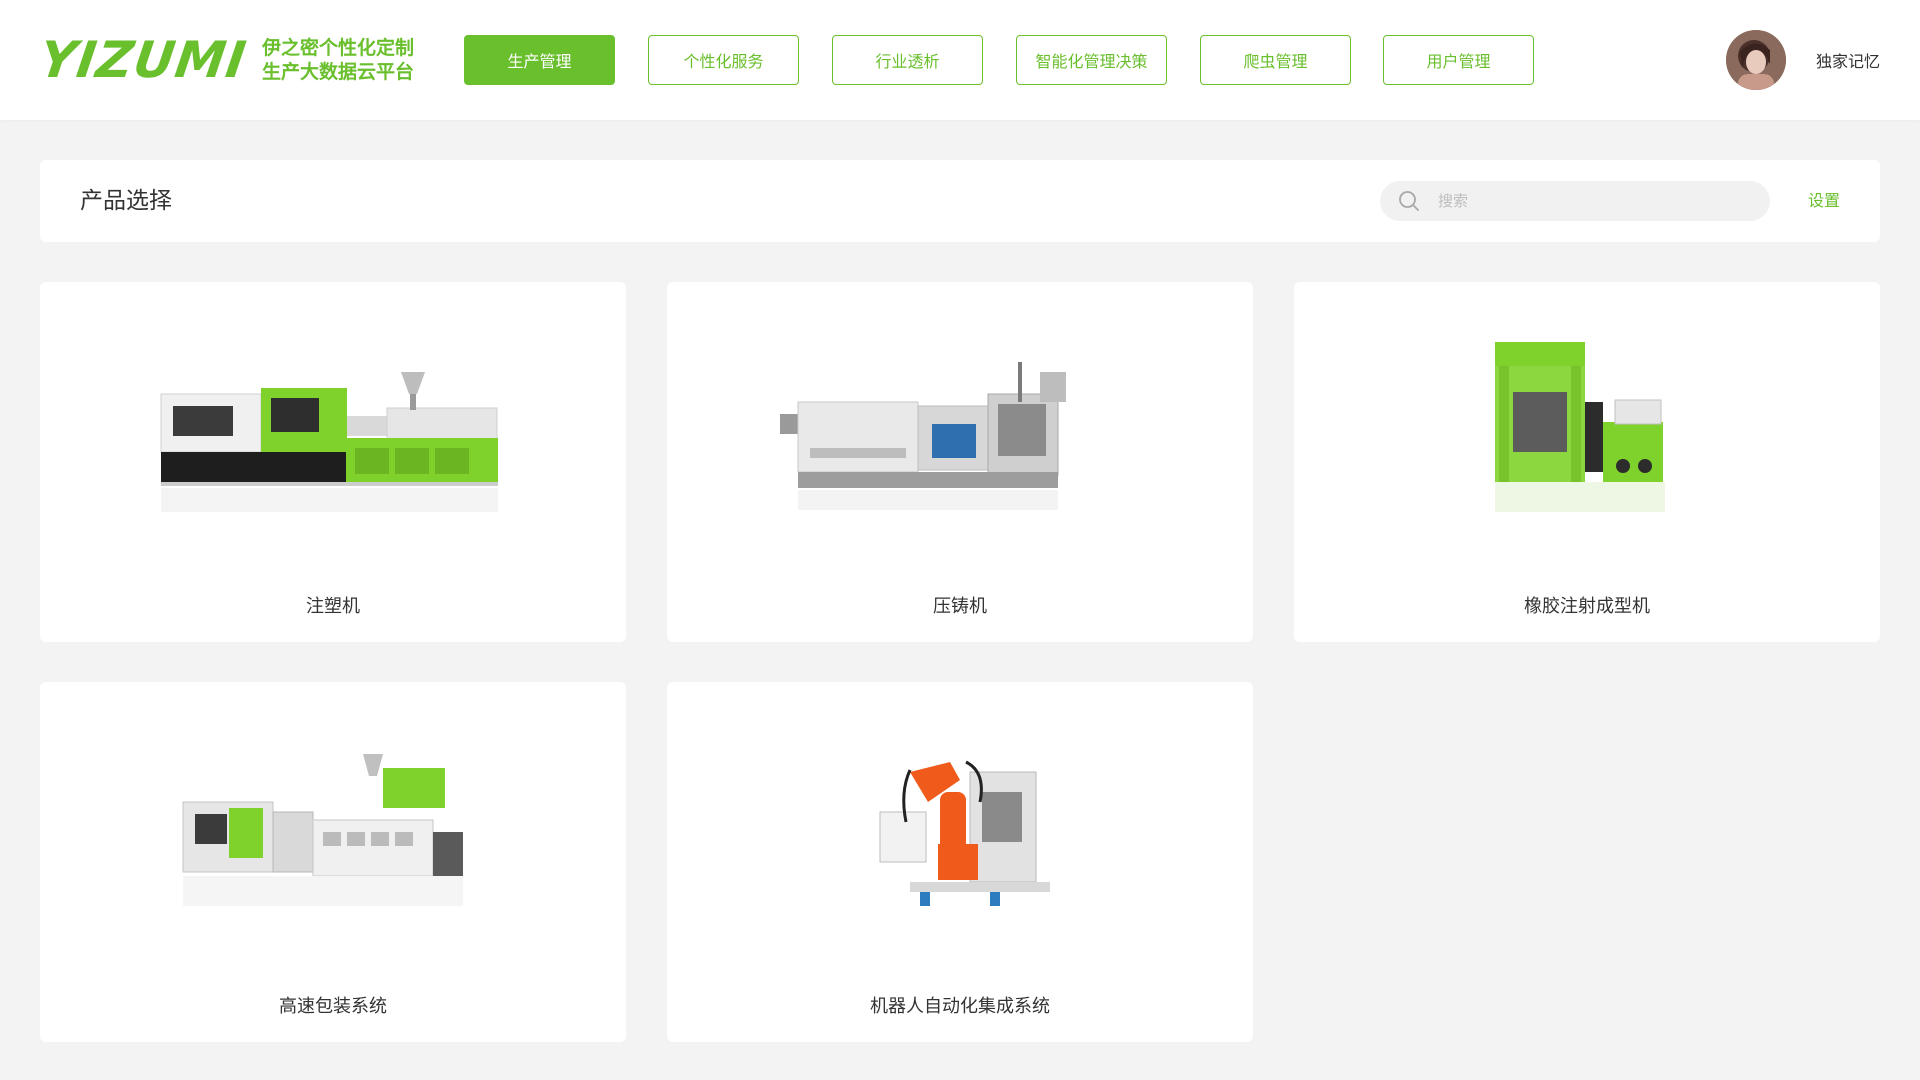  Describe the element at coordinates (1848, 60) in the screenshot. I see `user-name: 独家记忆` at that location.